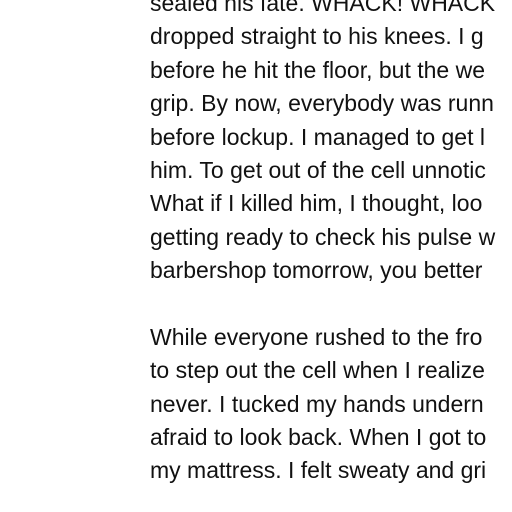 The height and width of the screenshot is (512, 512). What do you see at coordinates (316, 203) in the screenshot?
I see `text-line: What if I killed him, I thought, loo` at bounding box center [316, 203].